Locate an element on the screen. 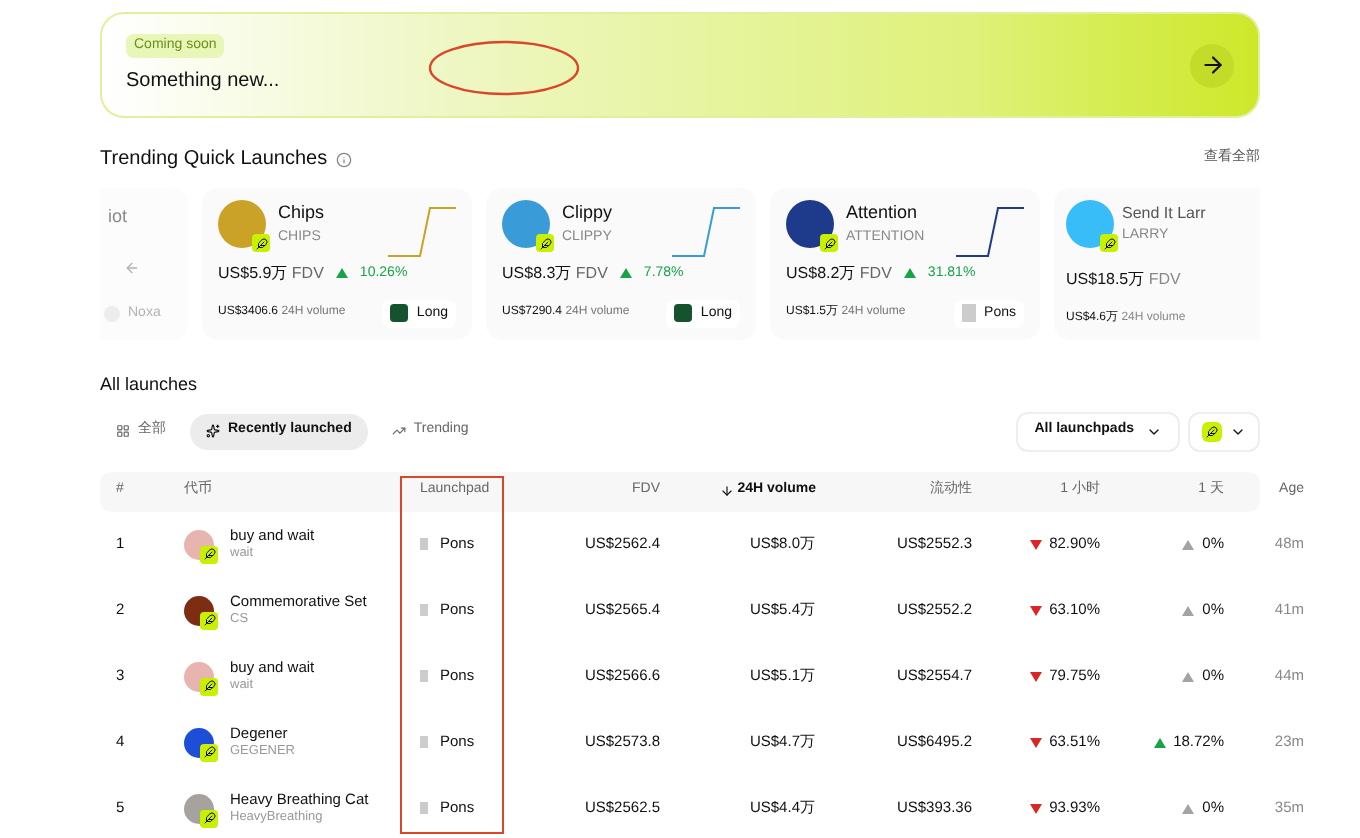 Image resolution: width=1360 pixels, height=838 pixels. token-name: iot is located at coordinates (118, 217).